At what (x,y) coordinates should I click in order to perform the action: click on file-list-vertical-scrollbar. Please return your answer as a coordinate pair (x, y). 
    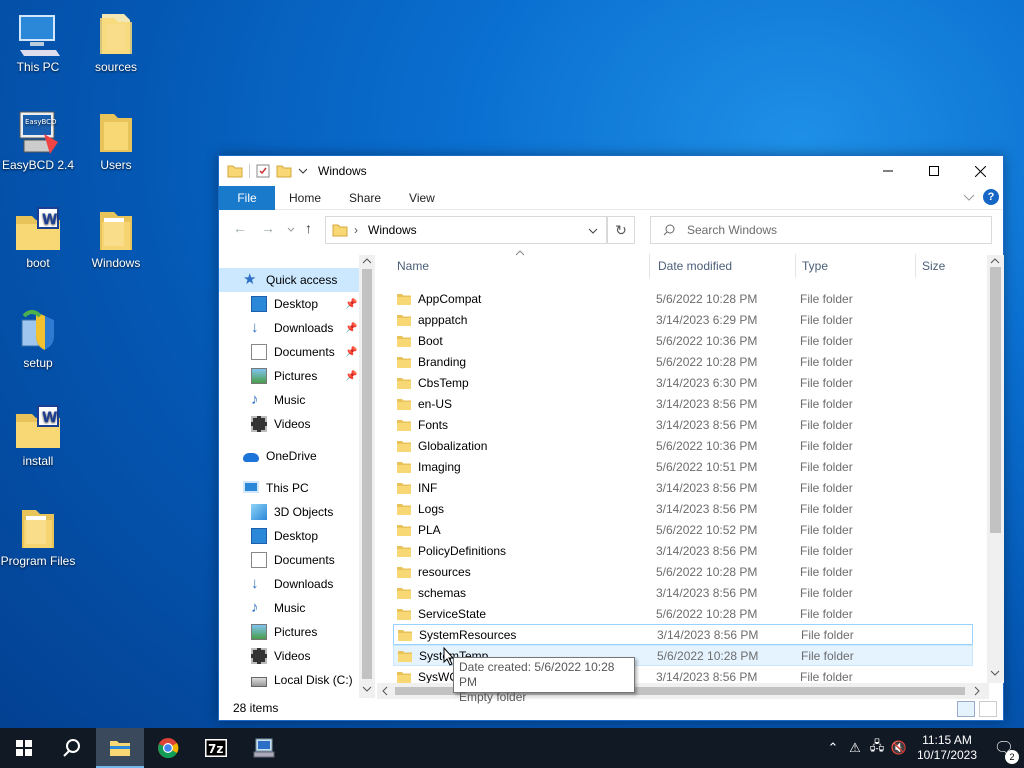
    Looking at the image, I should click on (995, 469).